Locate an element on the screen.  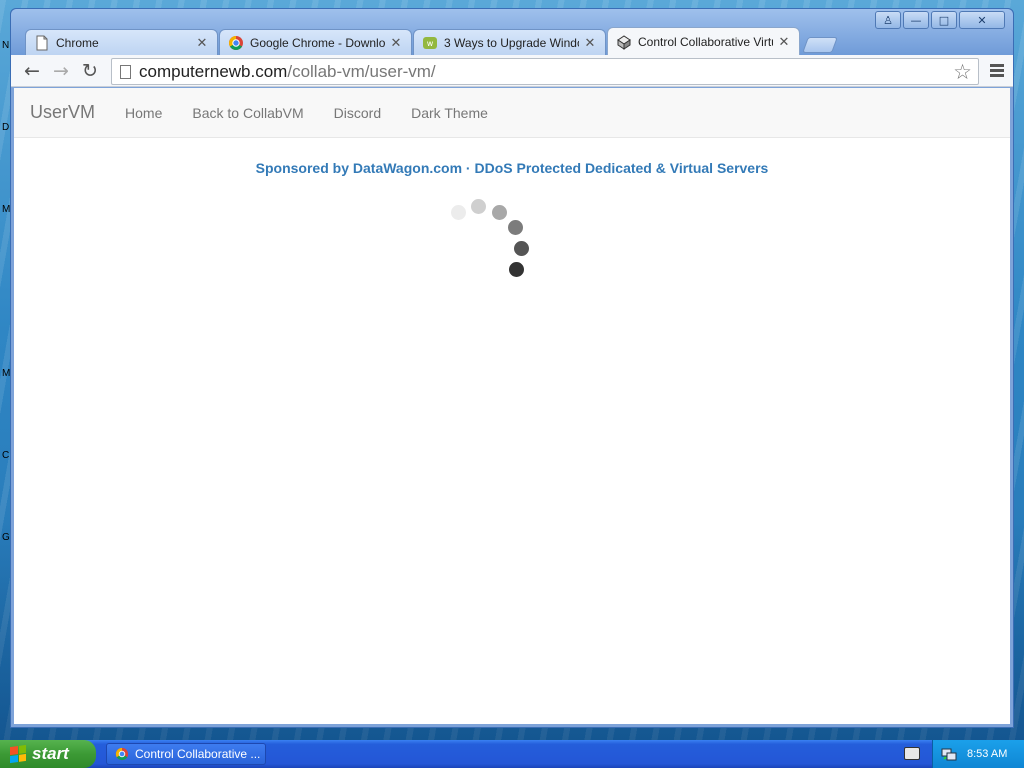
tab-label: 3 Ways to Upgrade Windows is located at coordinates (511, 42).